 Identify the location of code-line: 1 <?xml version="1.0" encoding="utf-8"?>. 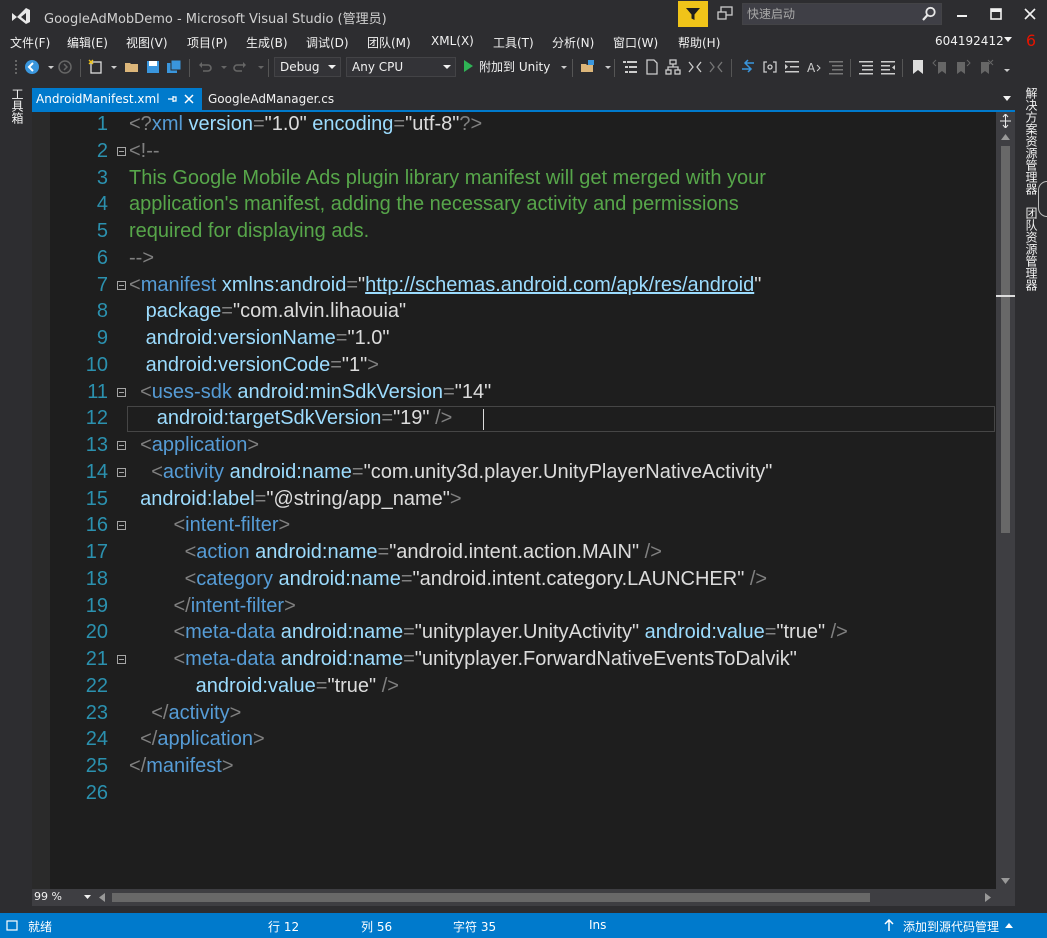
(514, 125).